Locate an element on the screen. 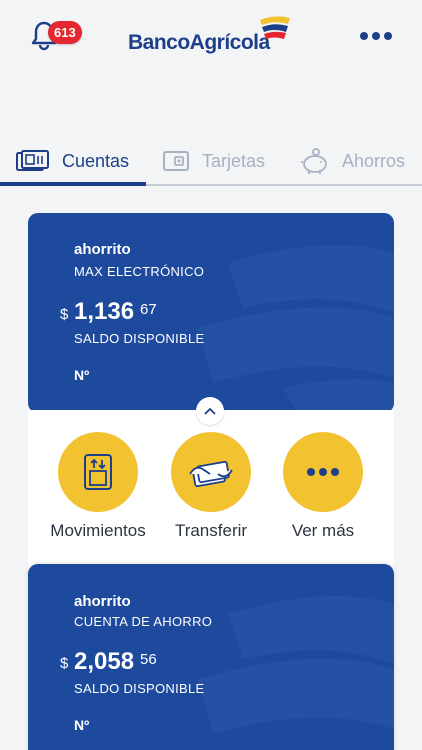  balance-amount: 2,058 is located at coordinates (104, 661).